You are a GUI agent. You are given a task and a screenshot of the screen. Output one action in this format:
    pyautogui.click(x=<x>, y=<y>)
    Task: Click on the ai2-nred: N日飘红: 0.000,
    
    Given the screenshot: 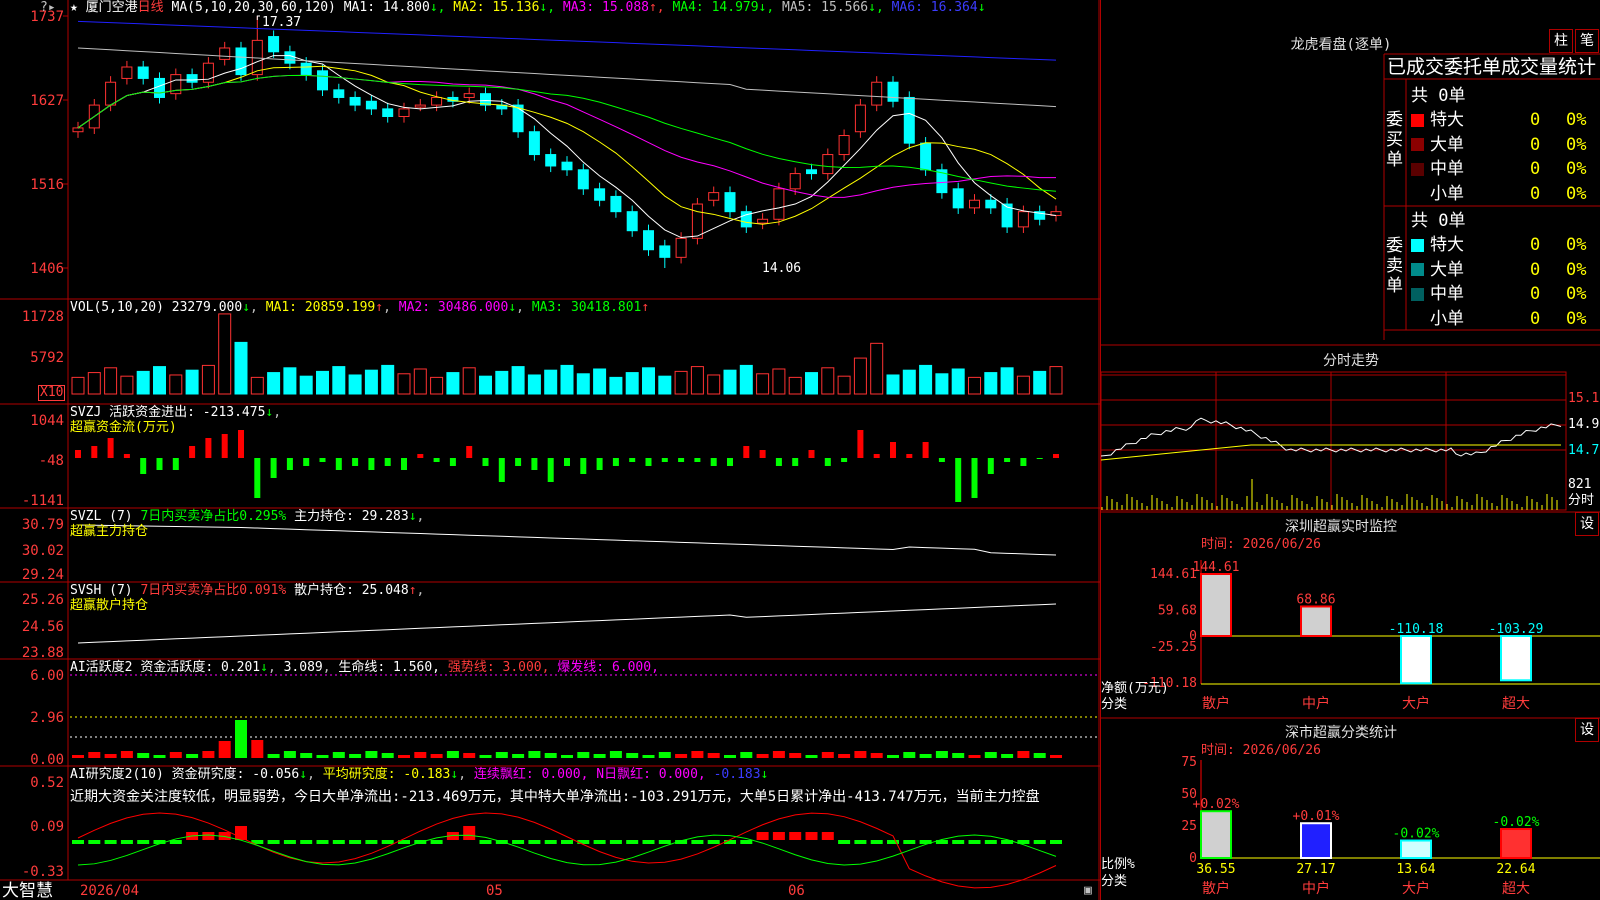 What is the action you would take?
    pyautogui.click(x=651, y=774)
    